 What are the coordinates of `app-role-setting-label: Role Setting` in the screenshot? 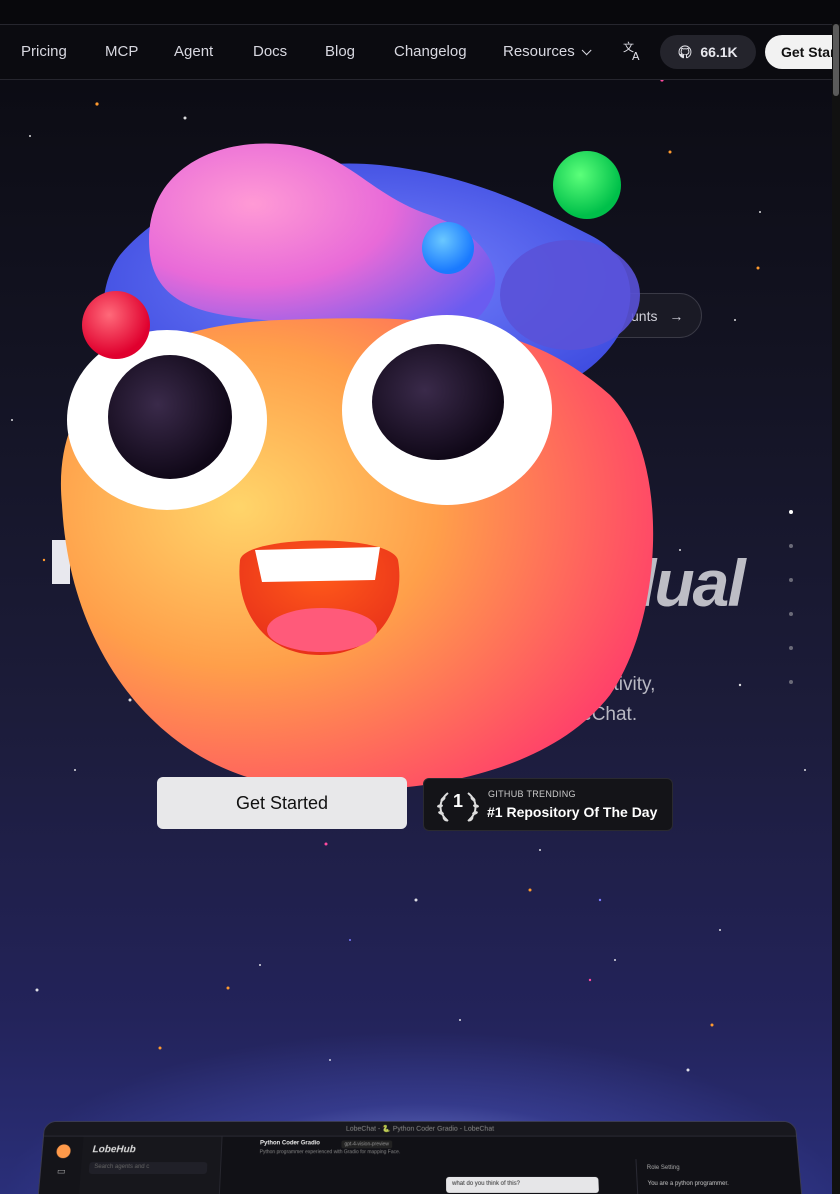 It's located at (663, 1168).